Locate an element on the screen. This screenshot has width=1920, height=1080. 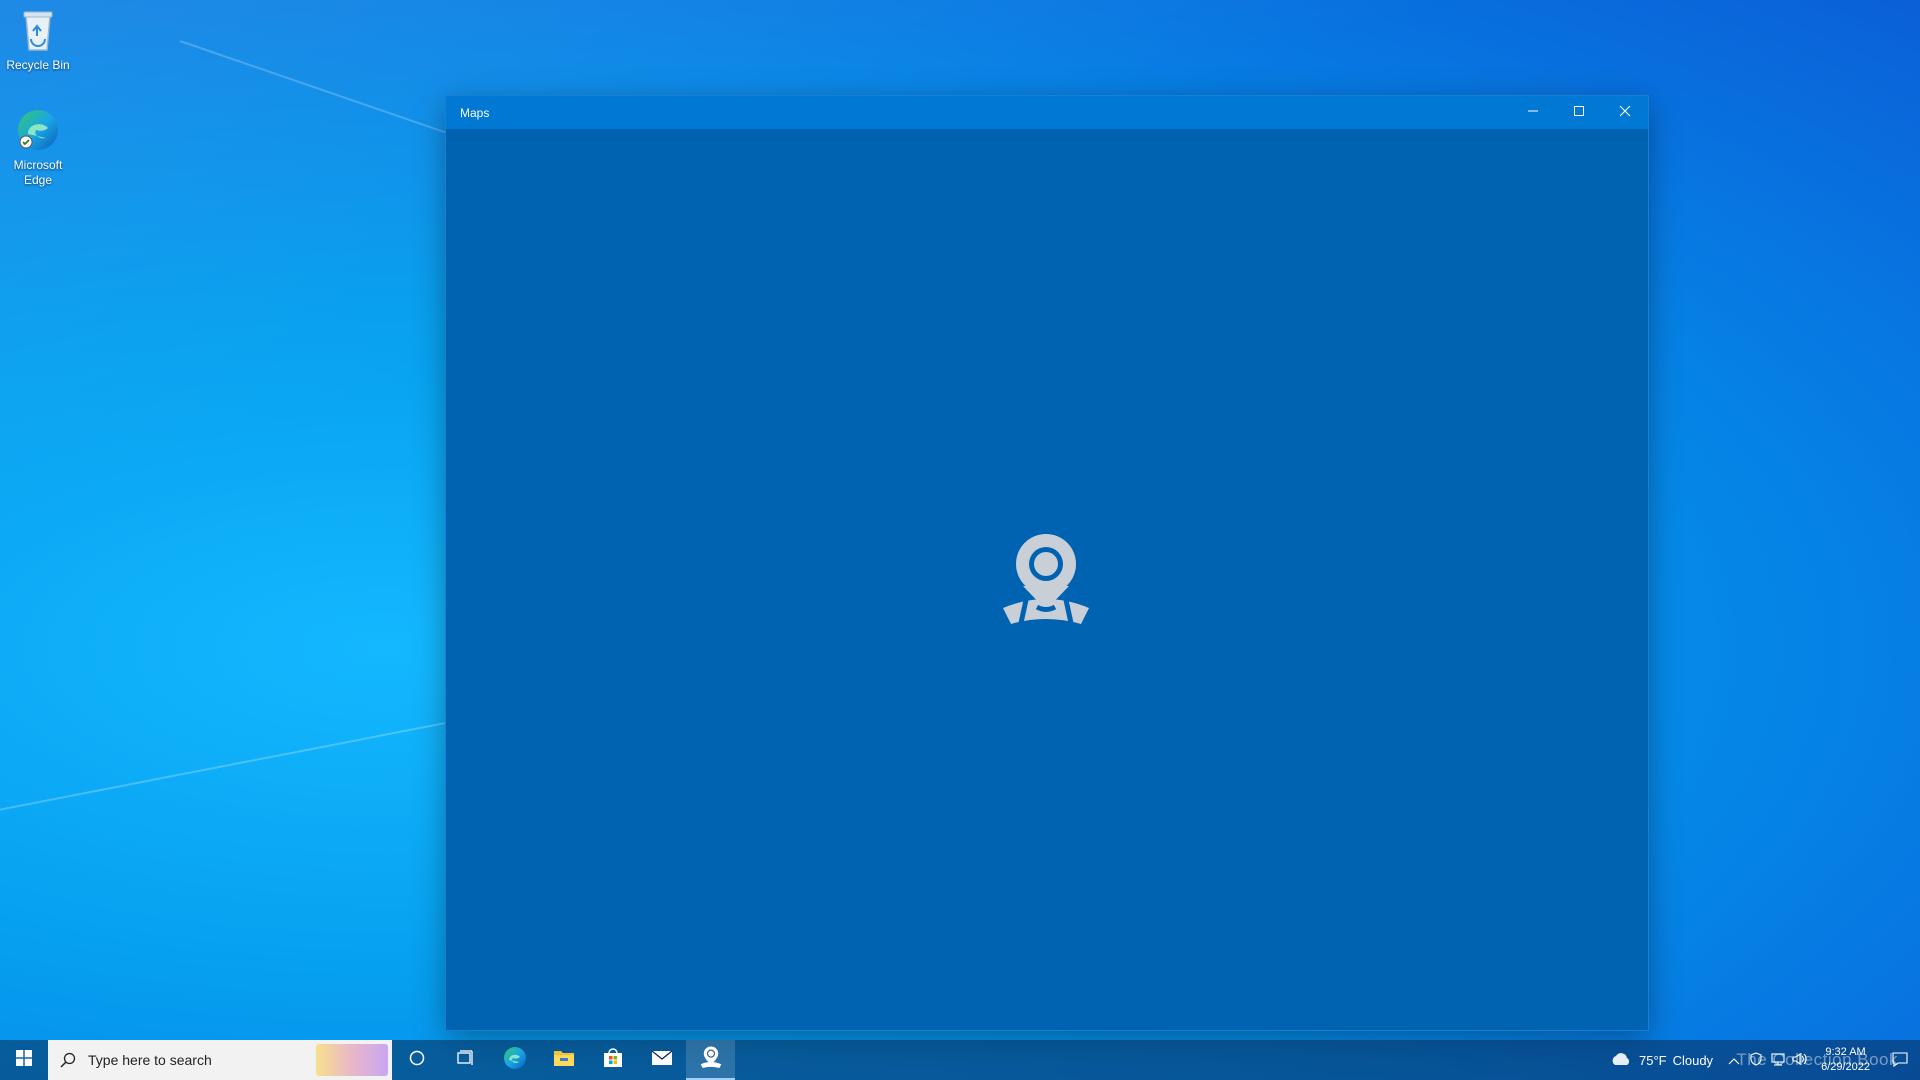
search-highlight-image is located at coordinates (352, 1060).